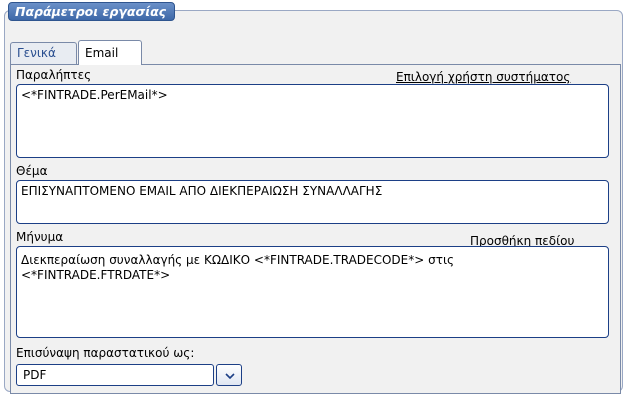 The width and height of the screenshot is (625, 394). What do you see at coordinates (94, 95) in the screenshot?
I see `recipients-value: <*FINTRADE.PerEMail*>` at bounding box center [94, 95].